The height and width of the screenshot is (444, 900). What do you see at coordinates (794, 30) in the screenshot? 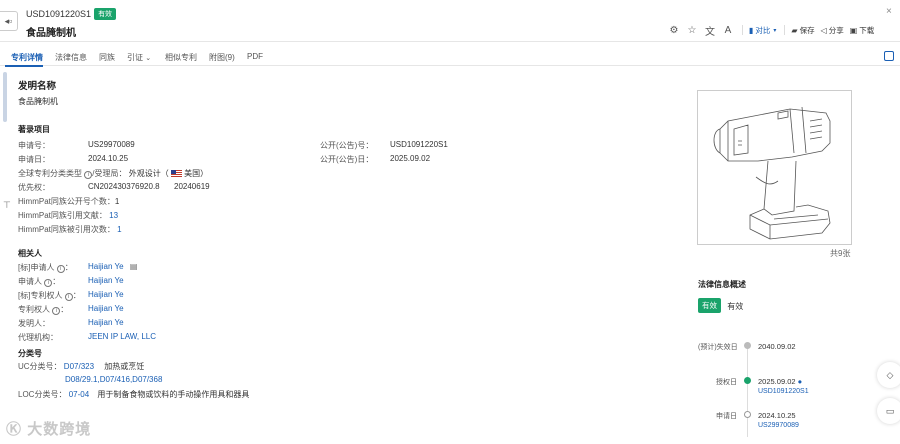
I see `folder-icon: ▰` at bounding box center [794, 30].